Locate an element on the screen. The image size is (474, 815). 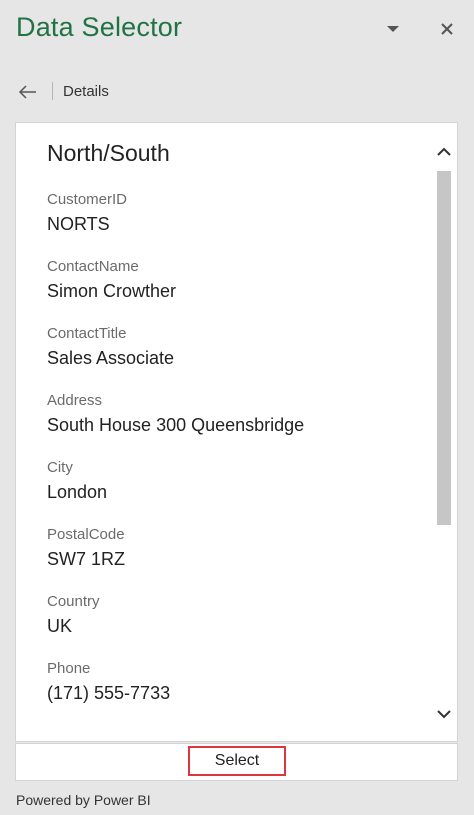
field-label: PostalCode is located at coordinates (86, 534).